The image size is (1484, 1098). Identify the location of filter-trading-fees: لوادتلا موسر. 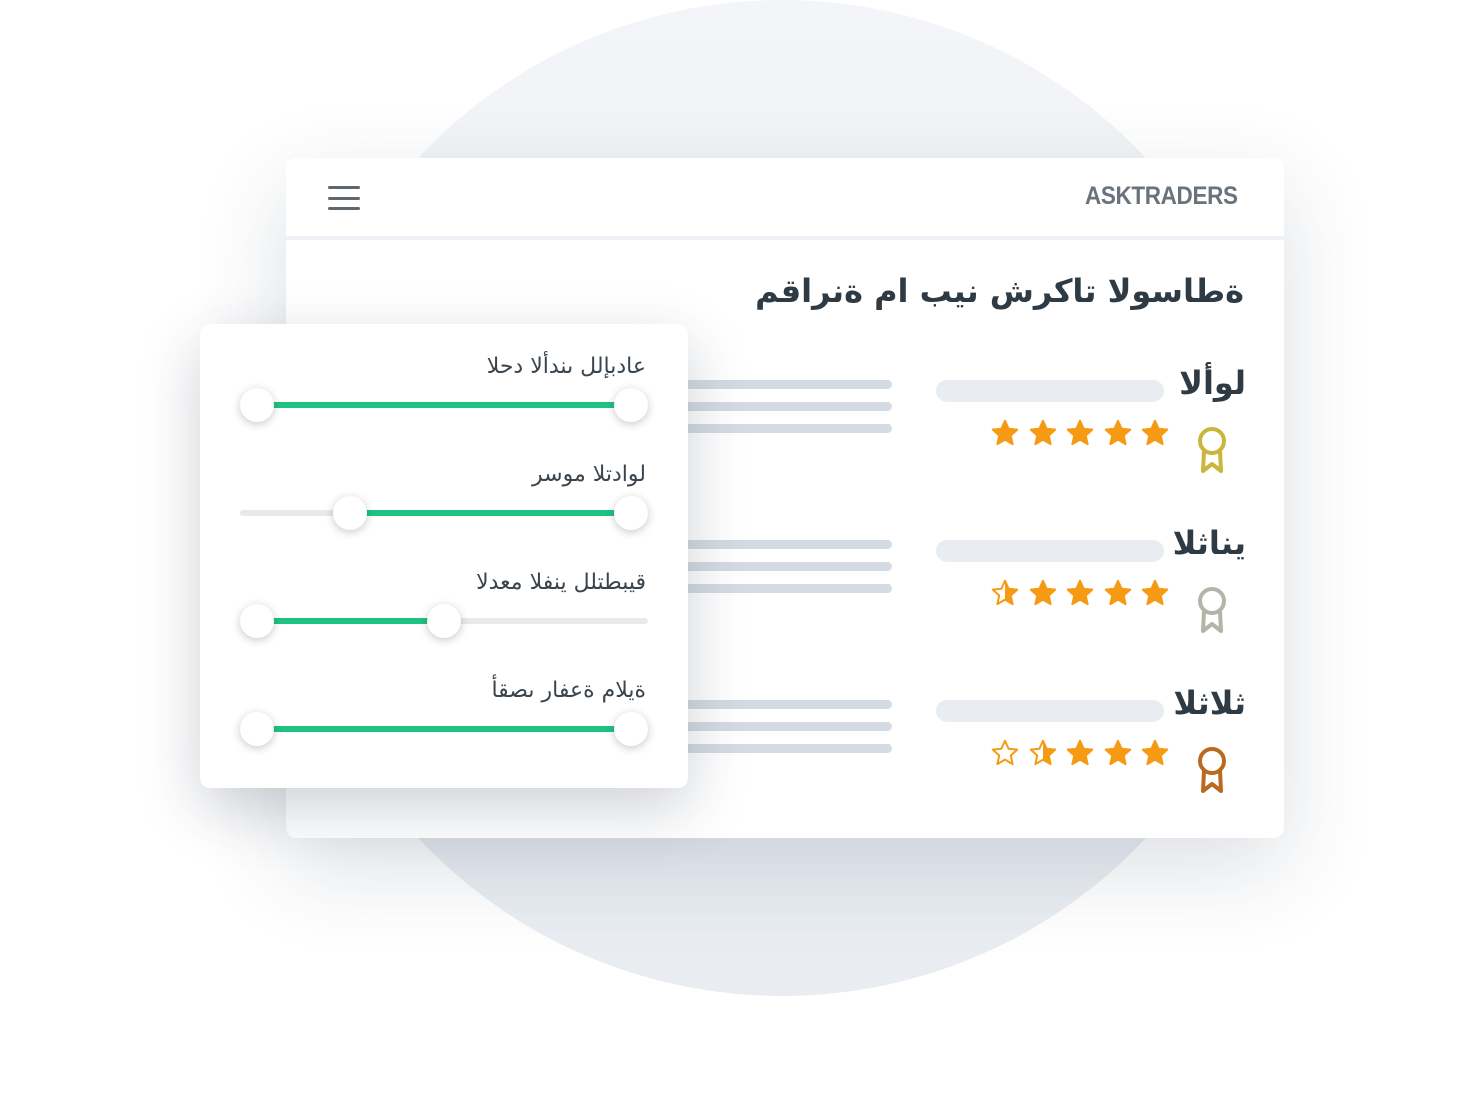
(444, 512).